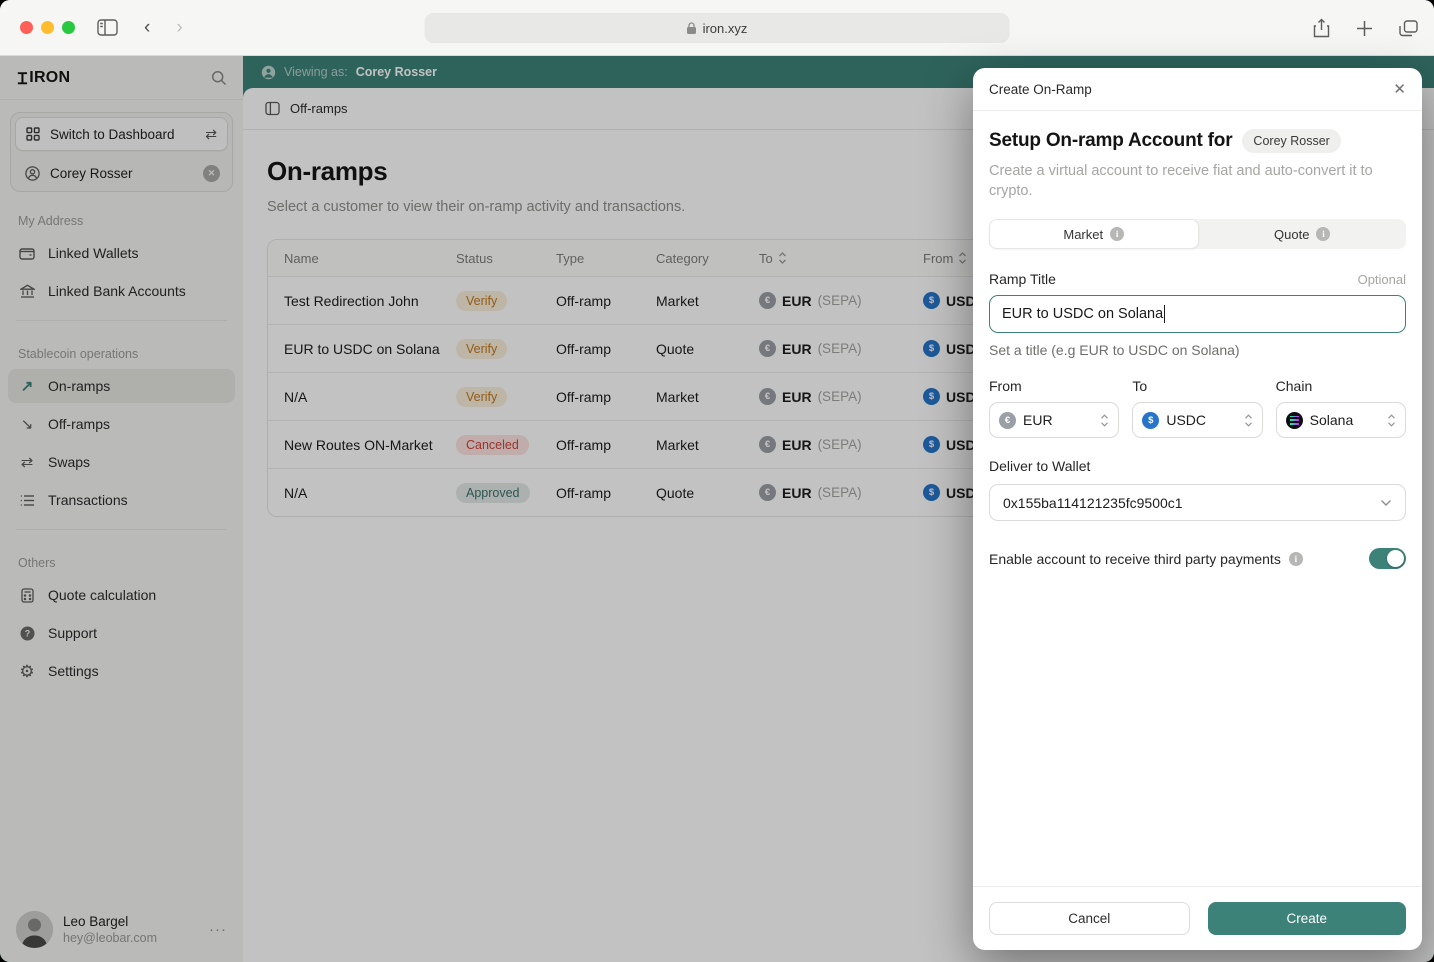 This screenshot has height=962, width=1434. What do you see at coordinates (1386, 503) in the screenshot?
I see `chevron-down-icon` at bounding box center [1386, 503].